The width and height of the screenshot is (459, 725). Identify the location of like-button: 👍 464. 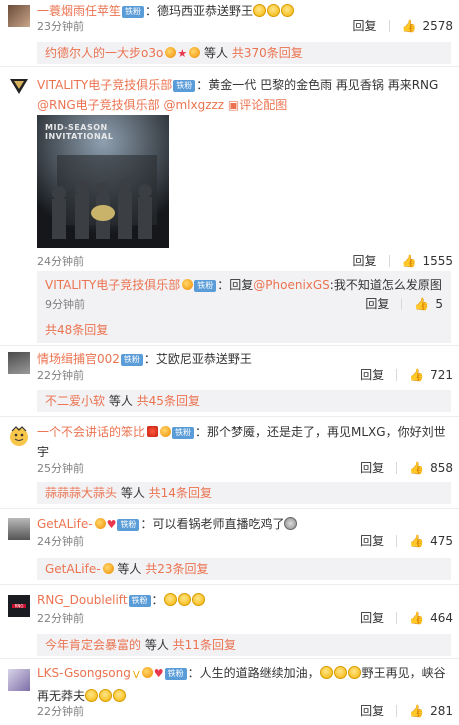
(431, 618).